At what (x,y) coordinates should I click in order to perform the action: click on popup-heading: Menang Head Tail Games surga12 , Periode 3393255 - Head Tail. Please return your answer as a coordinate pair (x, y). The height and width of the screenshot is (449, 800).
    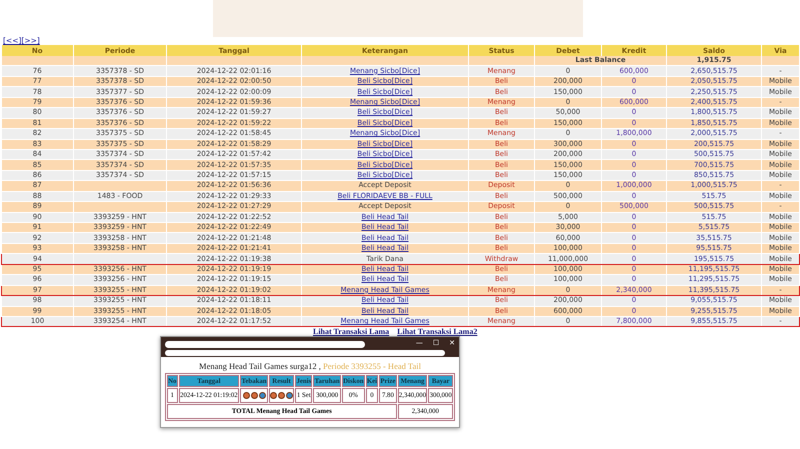
    Looking at the image, I should click on (310, 366).